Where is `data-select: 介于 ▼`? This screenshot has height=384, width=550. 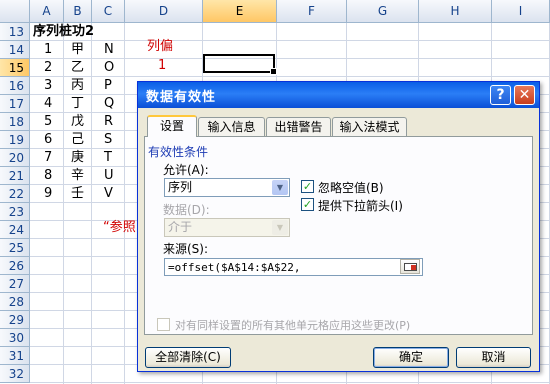 data-select: 介于 ▼ is located at coordinates (227, 227).